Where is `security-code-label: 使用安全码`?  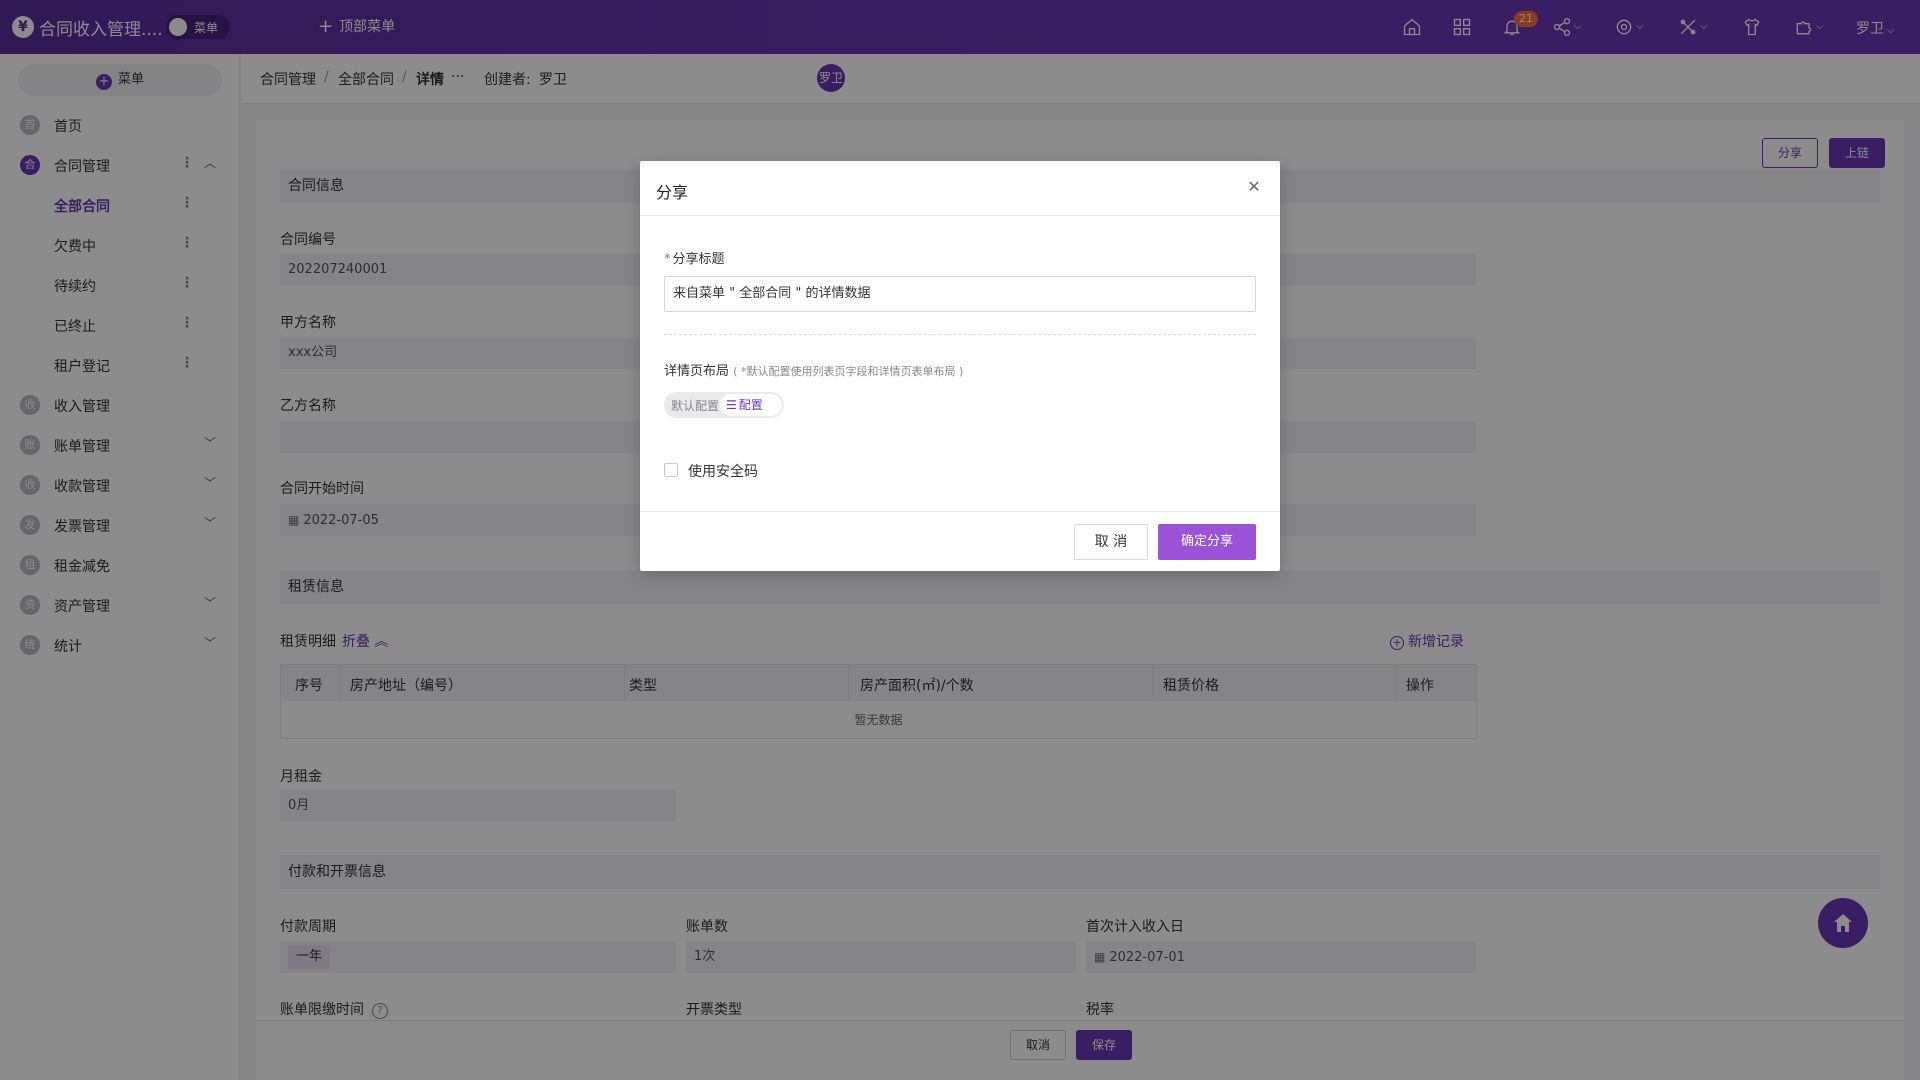
security-code-label: 使用安全码 is located at coordinates (723, 471).